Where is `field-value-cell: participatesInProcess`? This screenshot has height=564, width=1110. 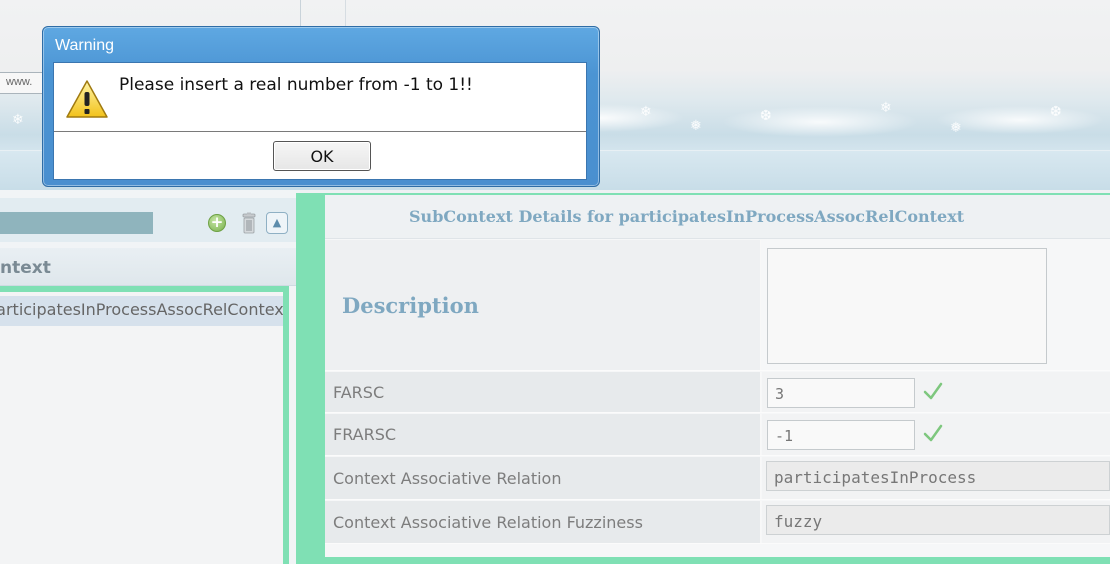
field-value-cell: participatesInProcess is located at coordinates (936, 478).